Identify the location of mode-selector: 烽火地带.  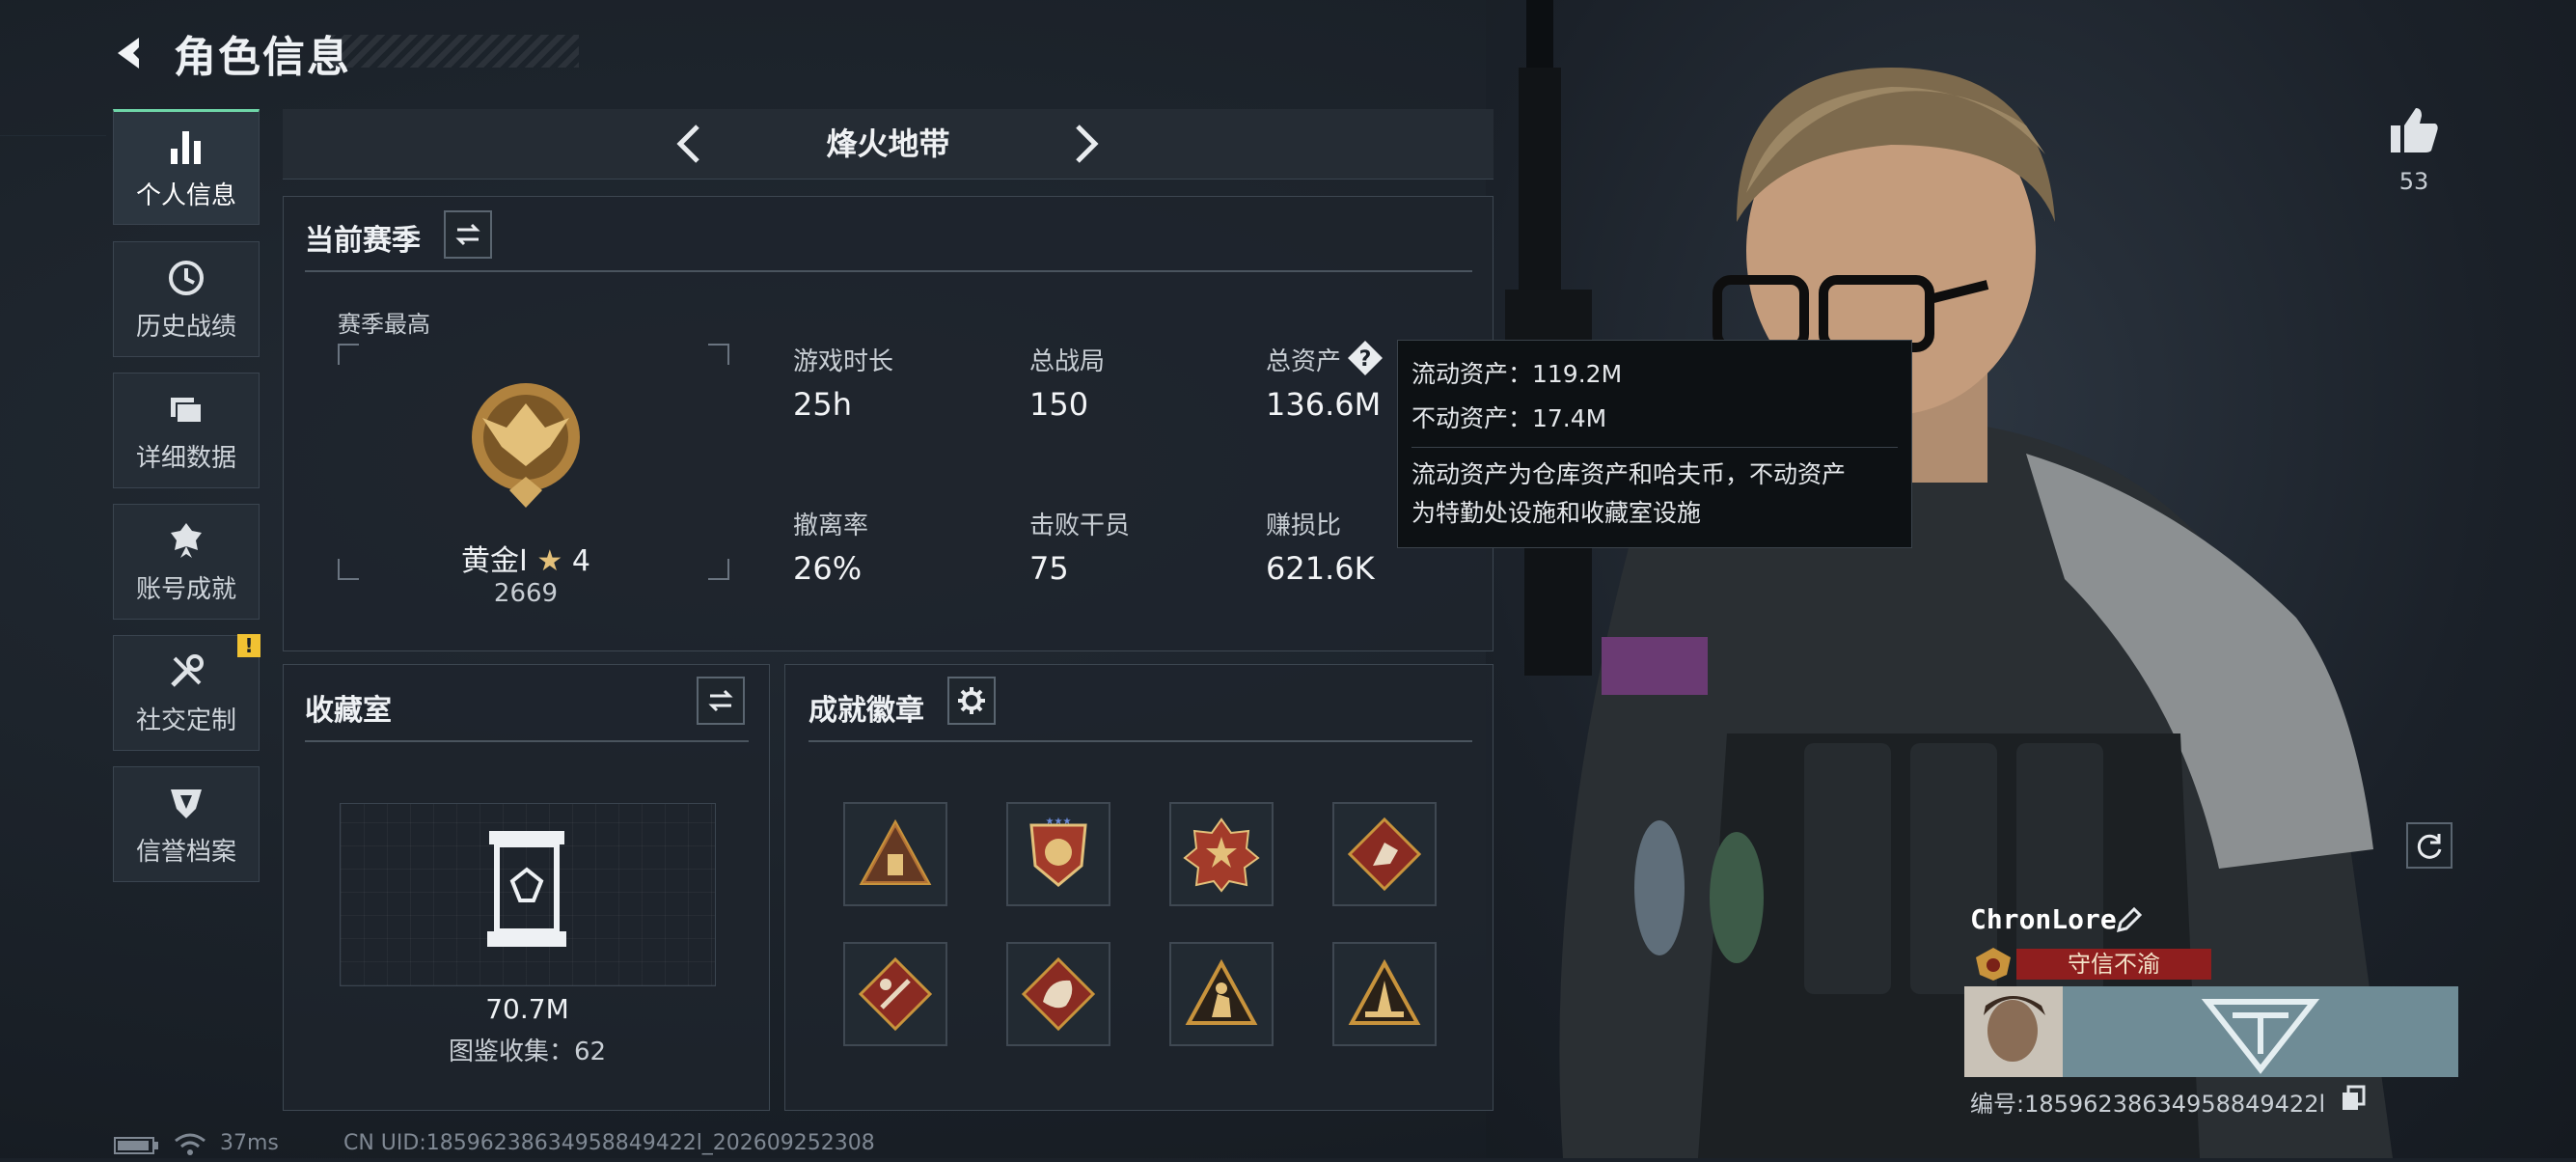
(889, 144).